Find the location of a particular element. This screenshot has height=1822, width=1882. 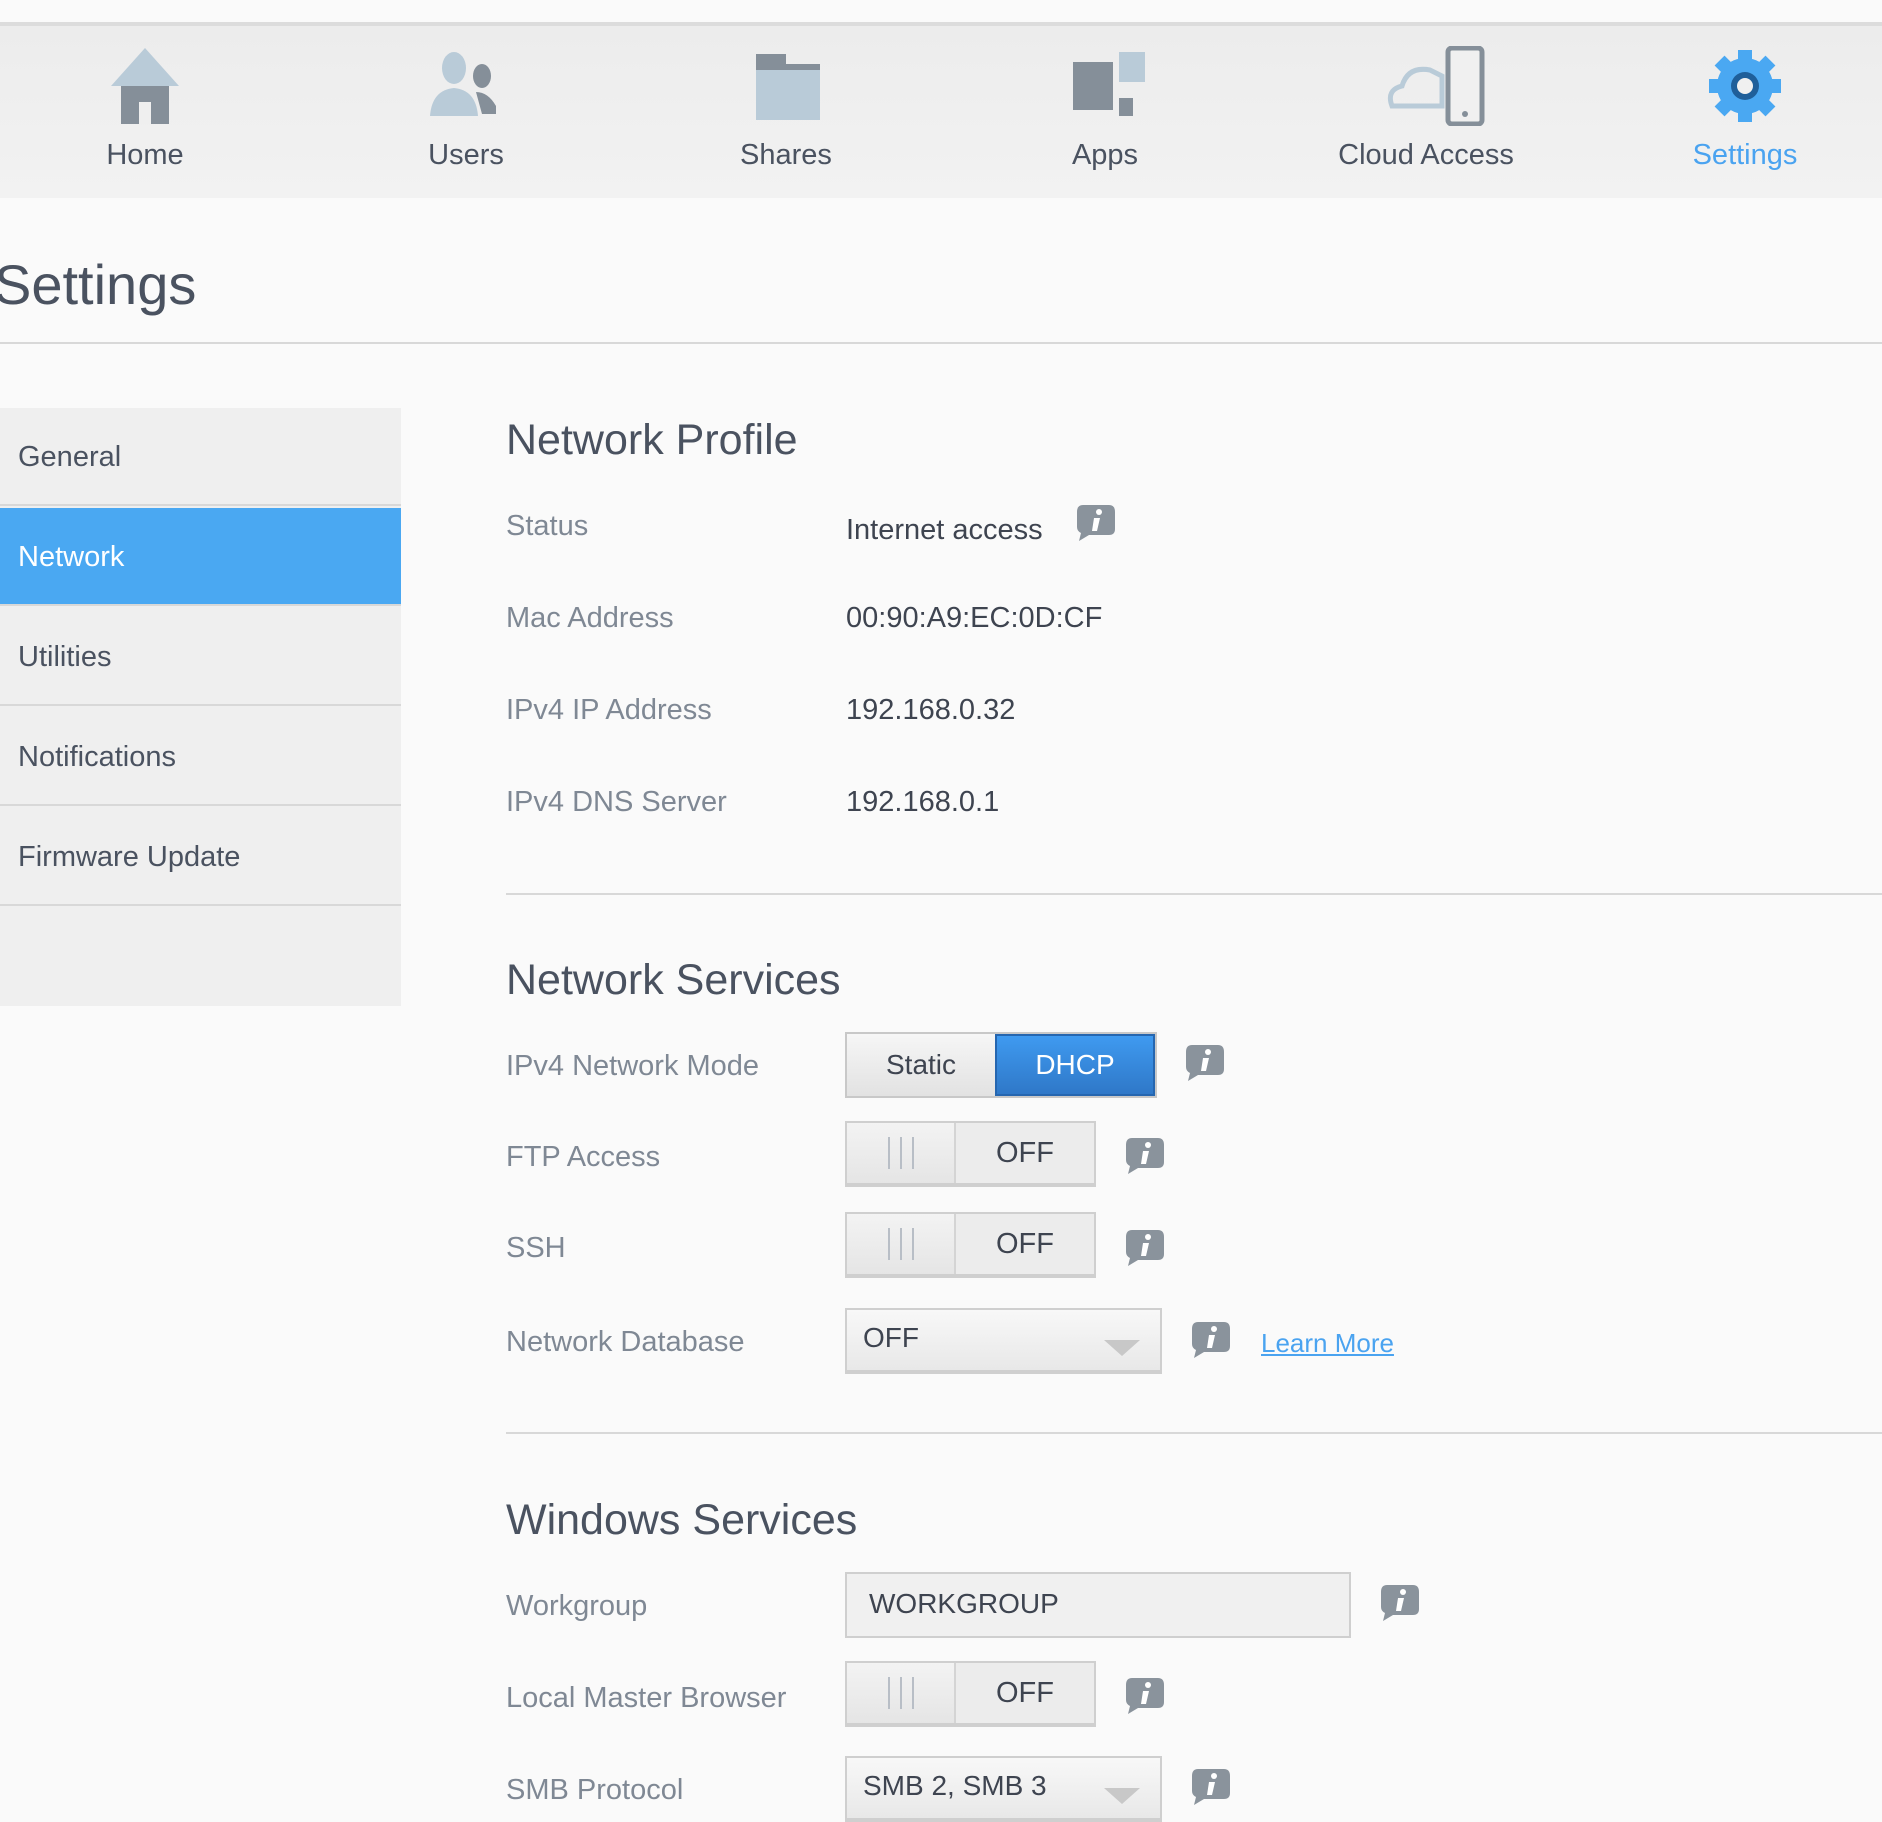

section-title-network-services: Network Services is located at coordinates (673, 980).